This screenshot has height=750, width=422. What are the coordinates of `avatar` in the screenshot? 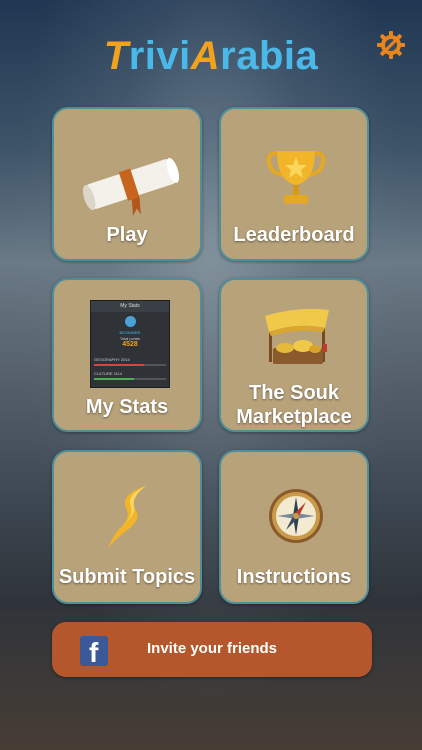 It's located at (130, 321).